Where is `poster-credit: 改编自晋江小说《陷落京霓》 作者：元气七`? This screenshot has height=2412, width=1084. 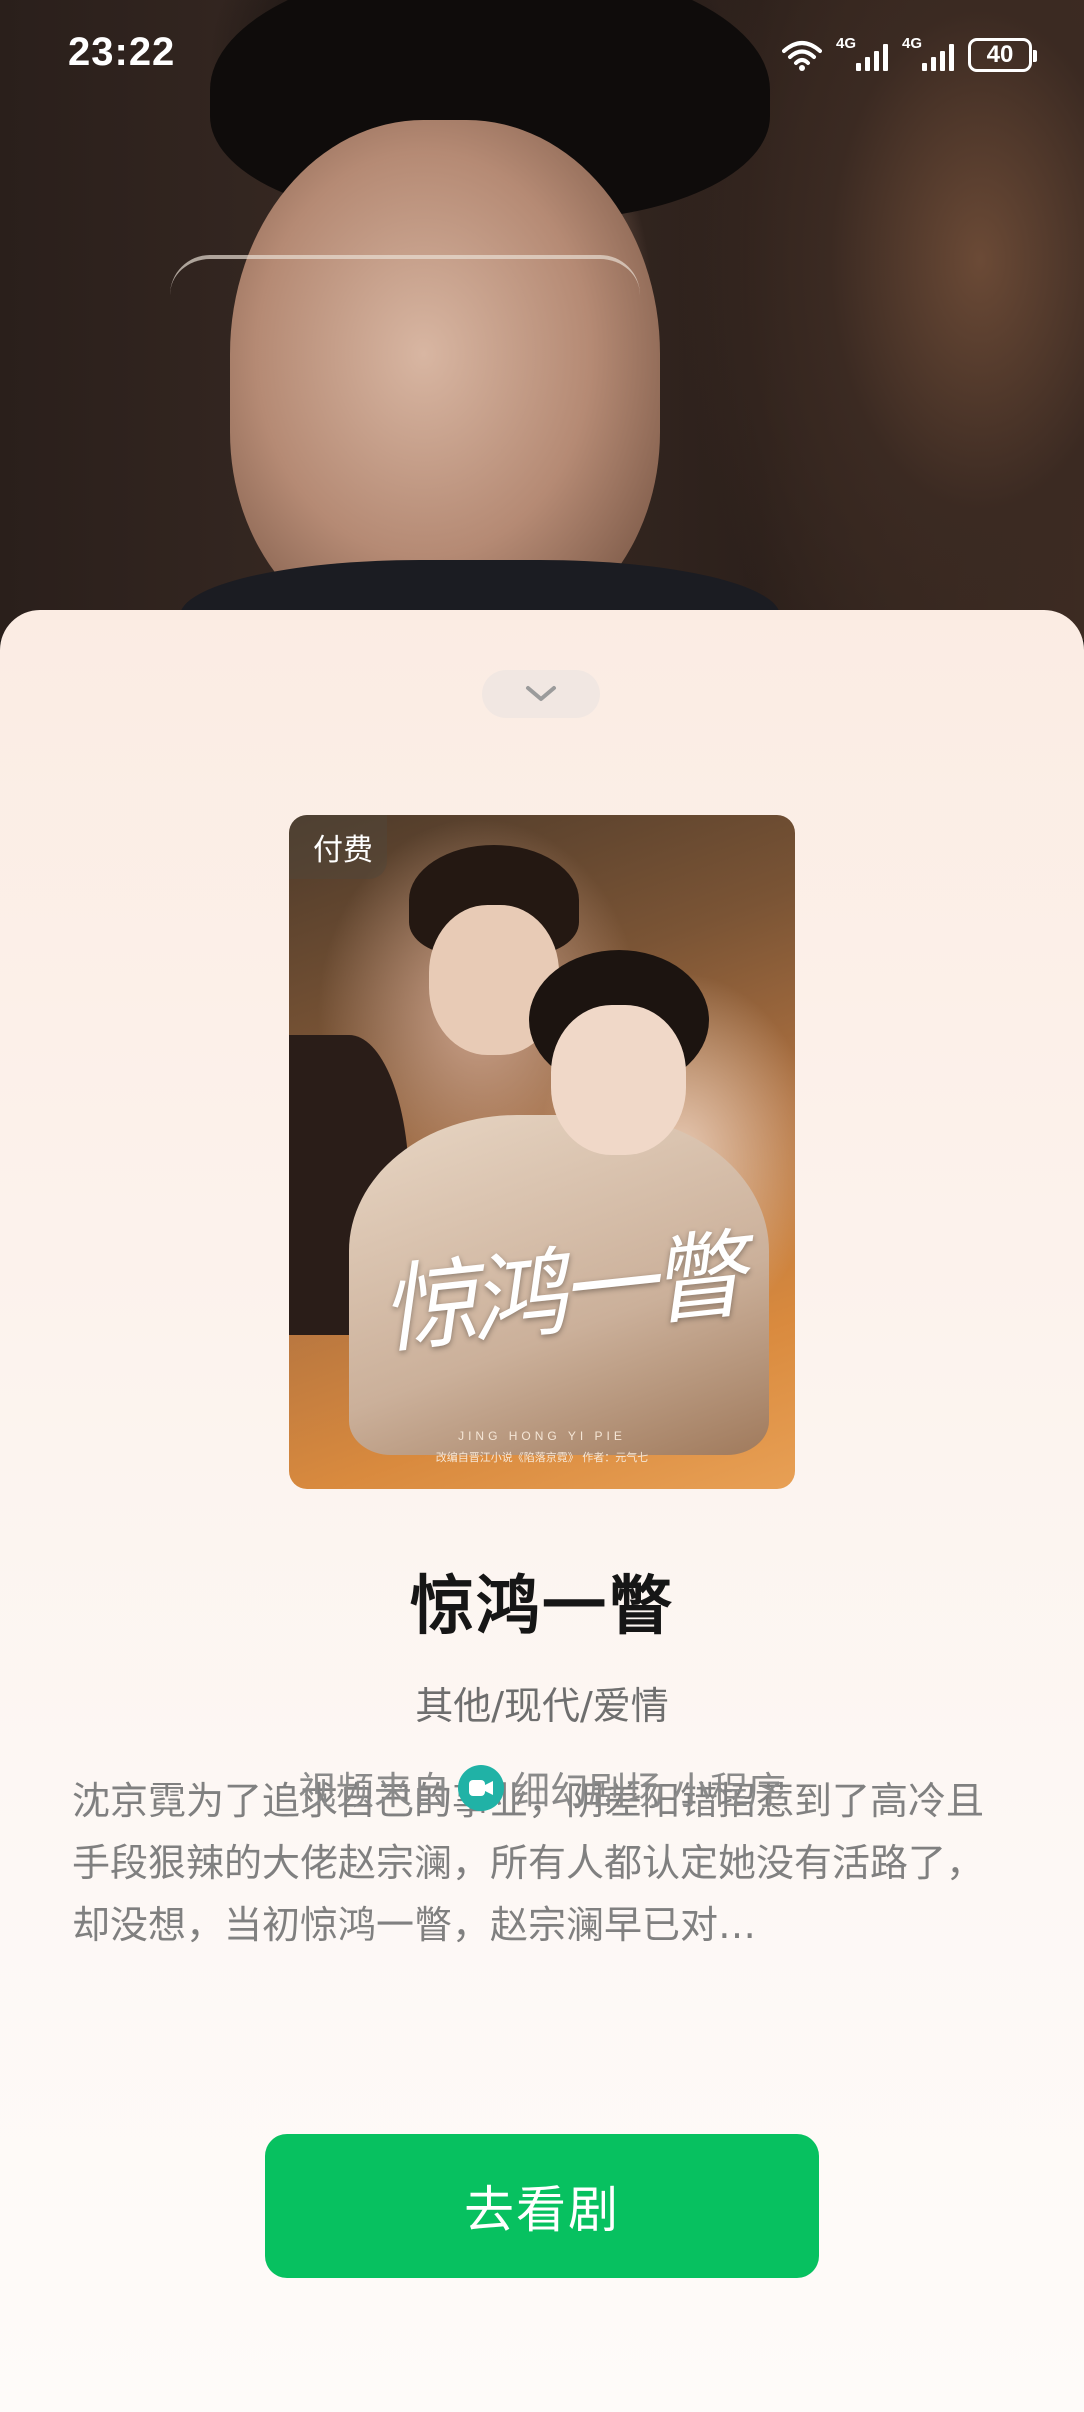
poster-credit: 改编自晋江小说《陷落京霓》 作者：元气七 is located at coordinates (542, 1457).